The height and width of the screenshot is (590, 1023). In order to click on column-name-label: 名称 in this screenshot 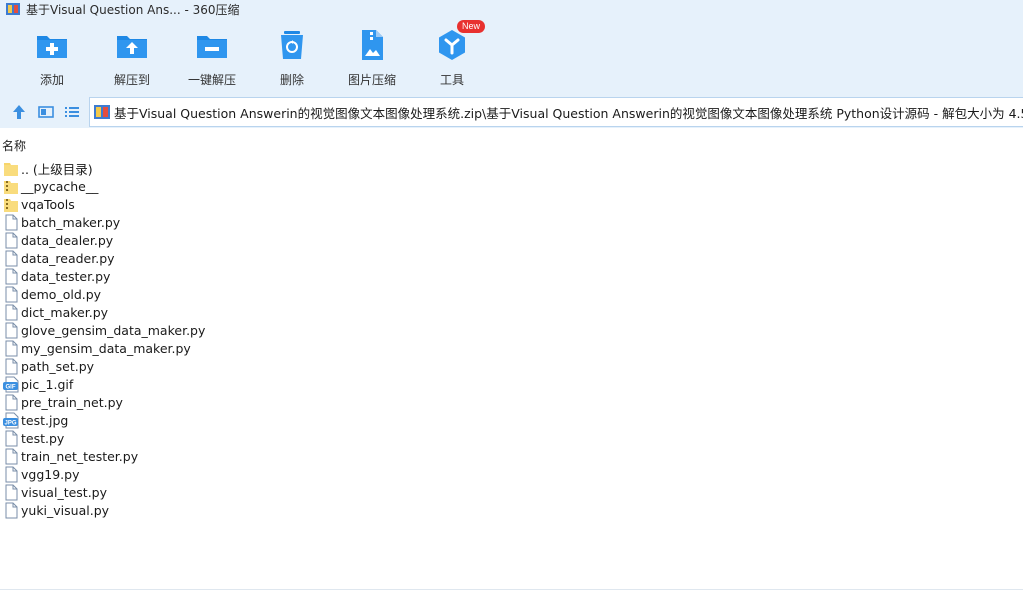, I will do `click(14, 145)`.